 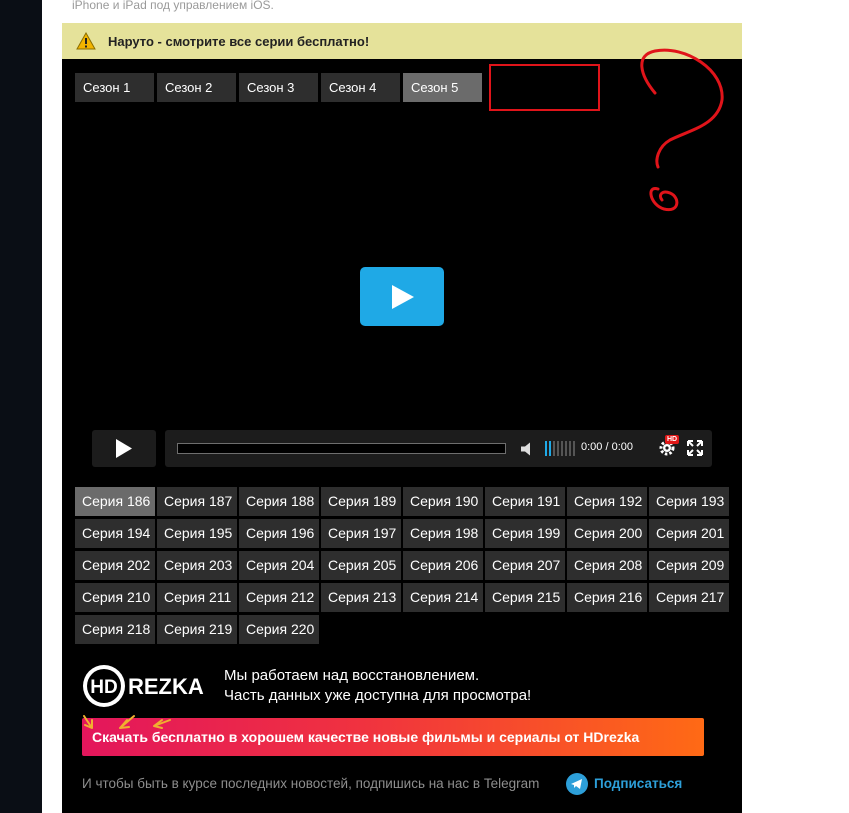 What do you see at coordinates (21, 406) in the screenshot?
I see `left-dark-strip` at bounding box center [21, 406].